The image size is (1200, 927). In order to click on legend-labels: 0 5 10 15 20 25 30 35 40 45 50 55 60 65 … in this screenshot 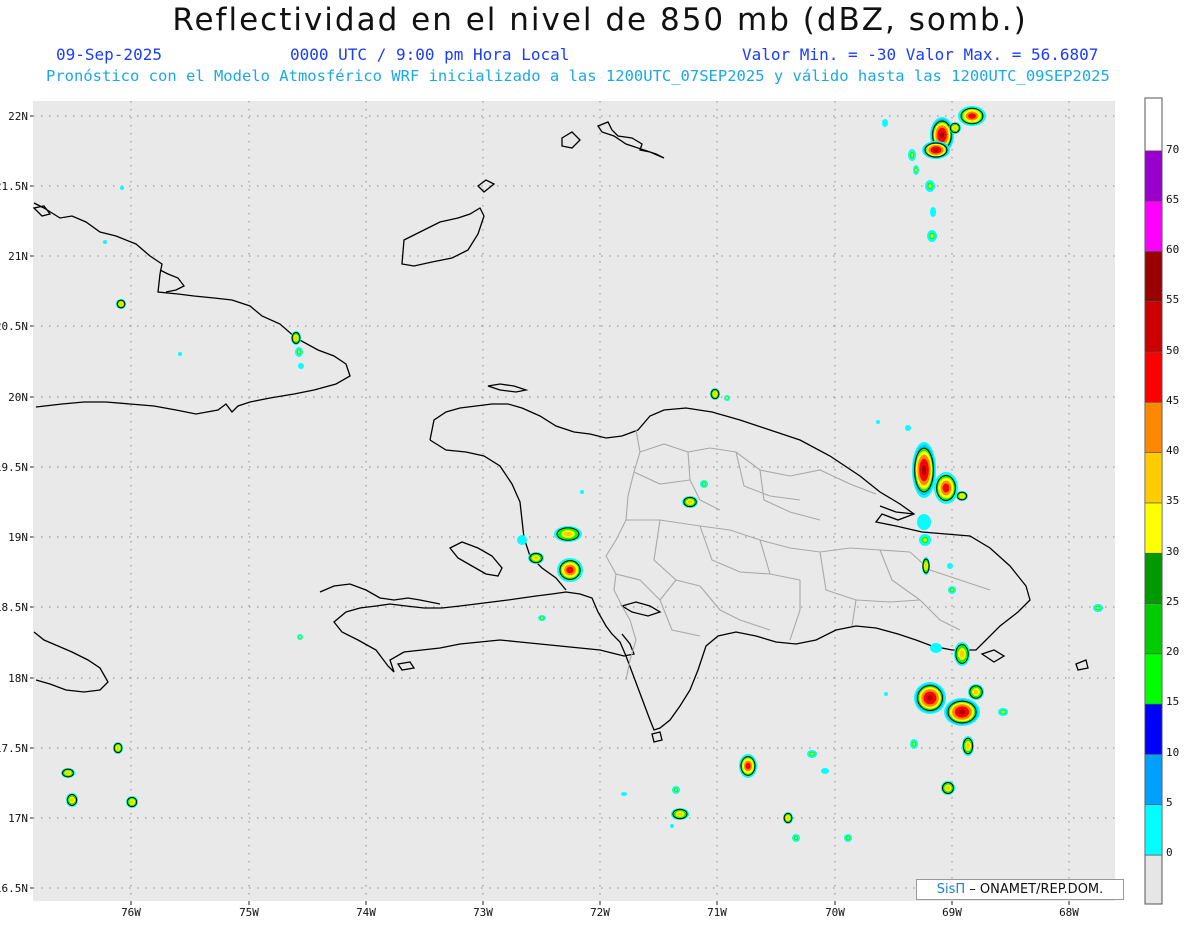, I will do `click(1172, 501)`.